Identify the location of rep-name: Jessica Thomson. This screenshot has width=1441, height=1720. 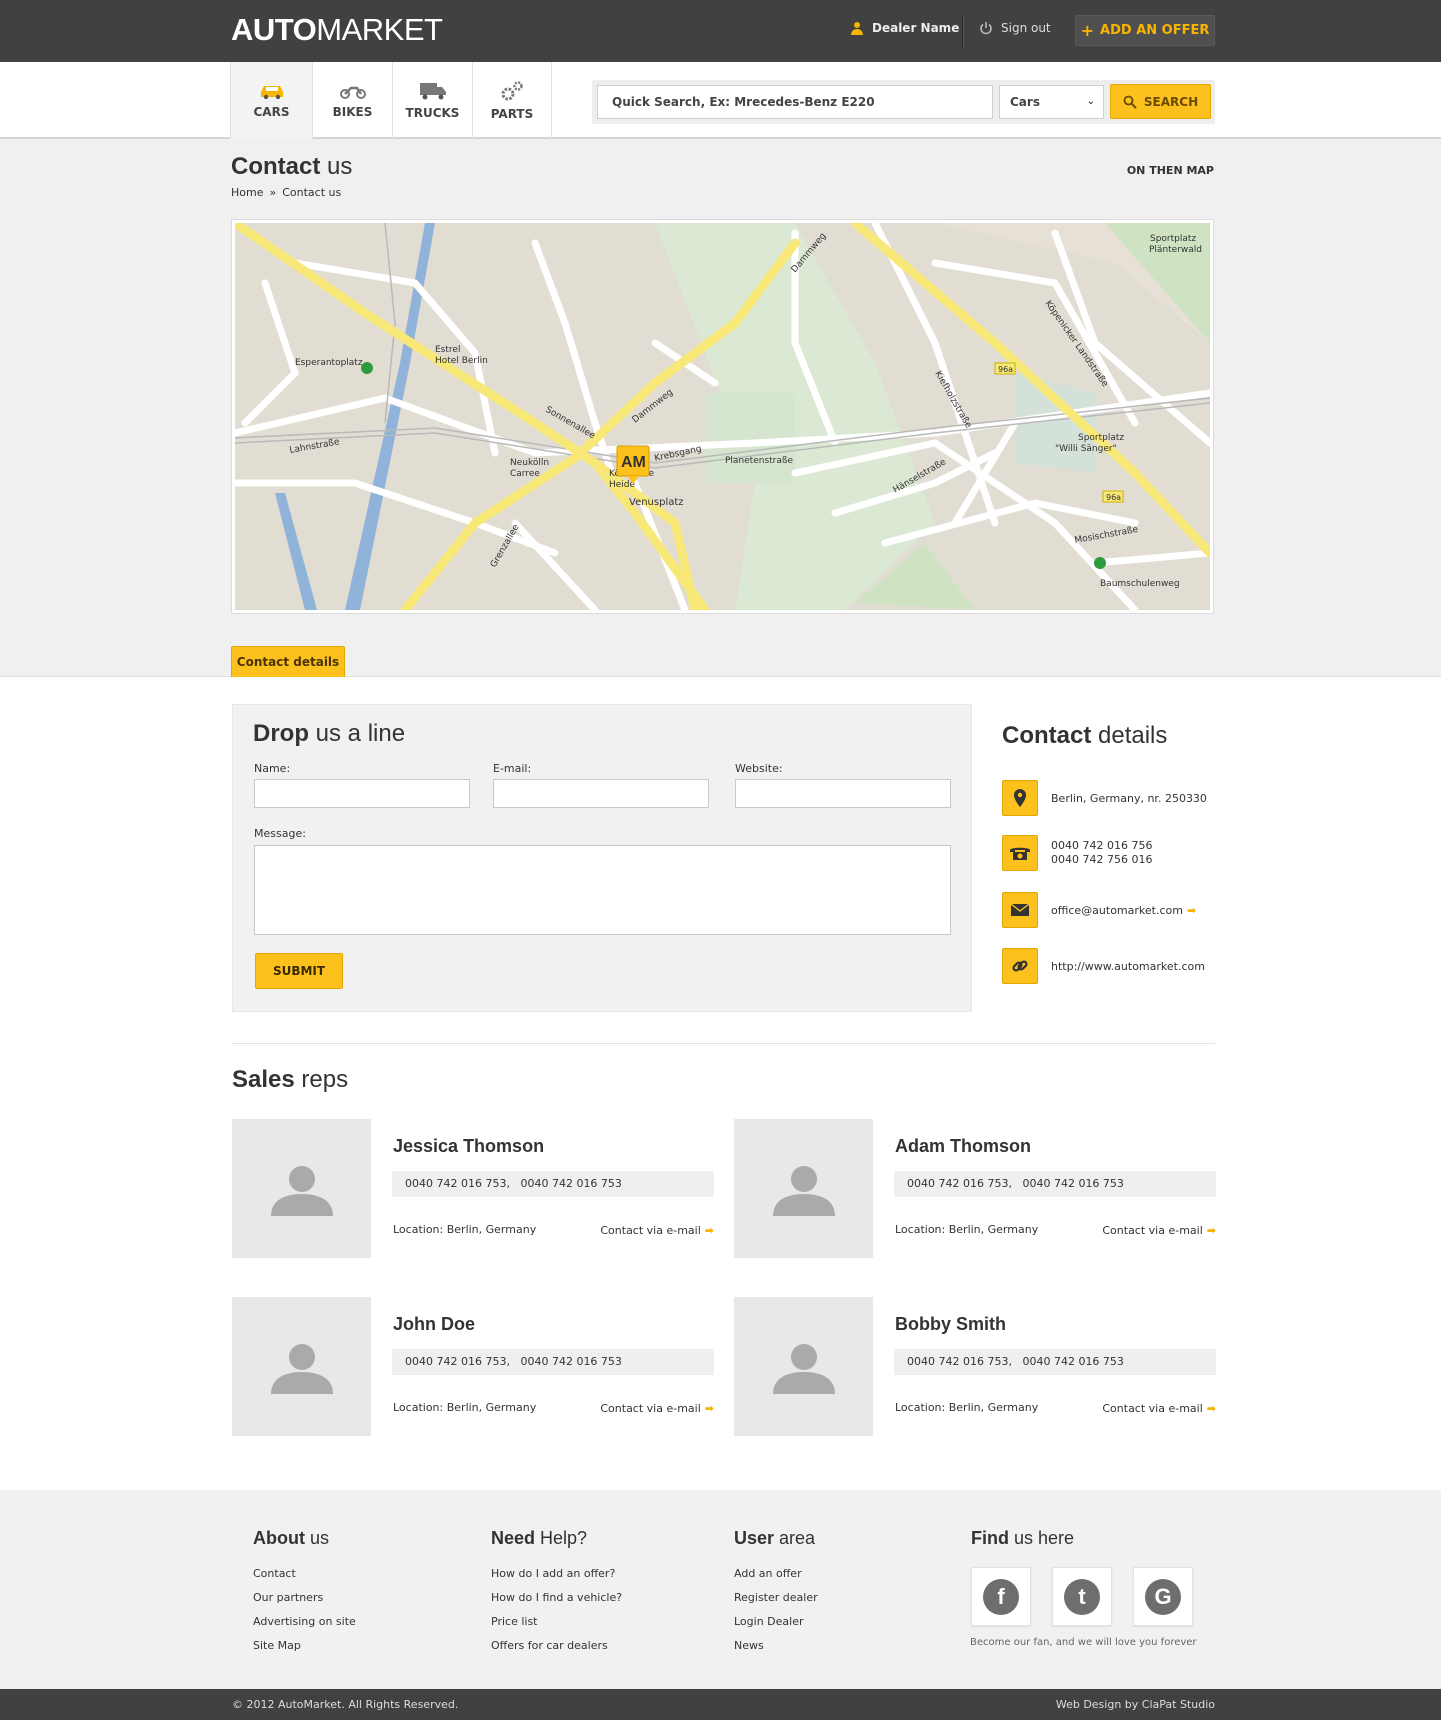
(469, 1146).